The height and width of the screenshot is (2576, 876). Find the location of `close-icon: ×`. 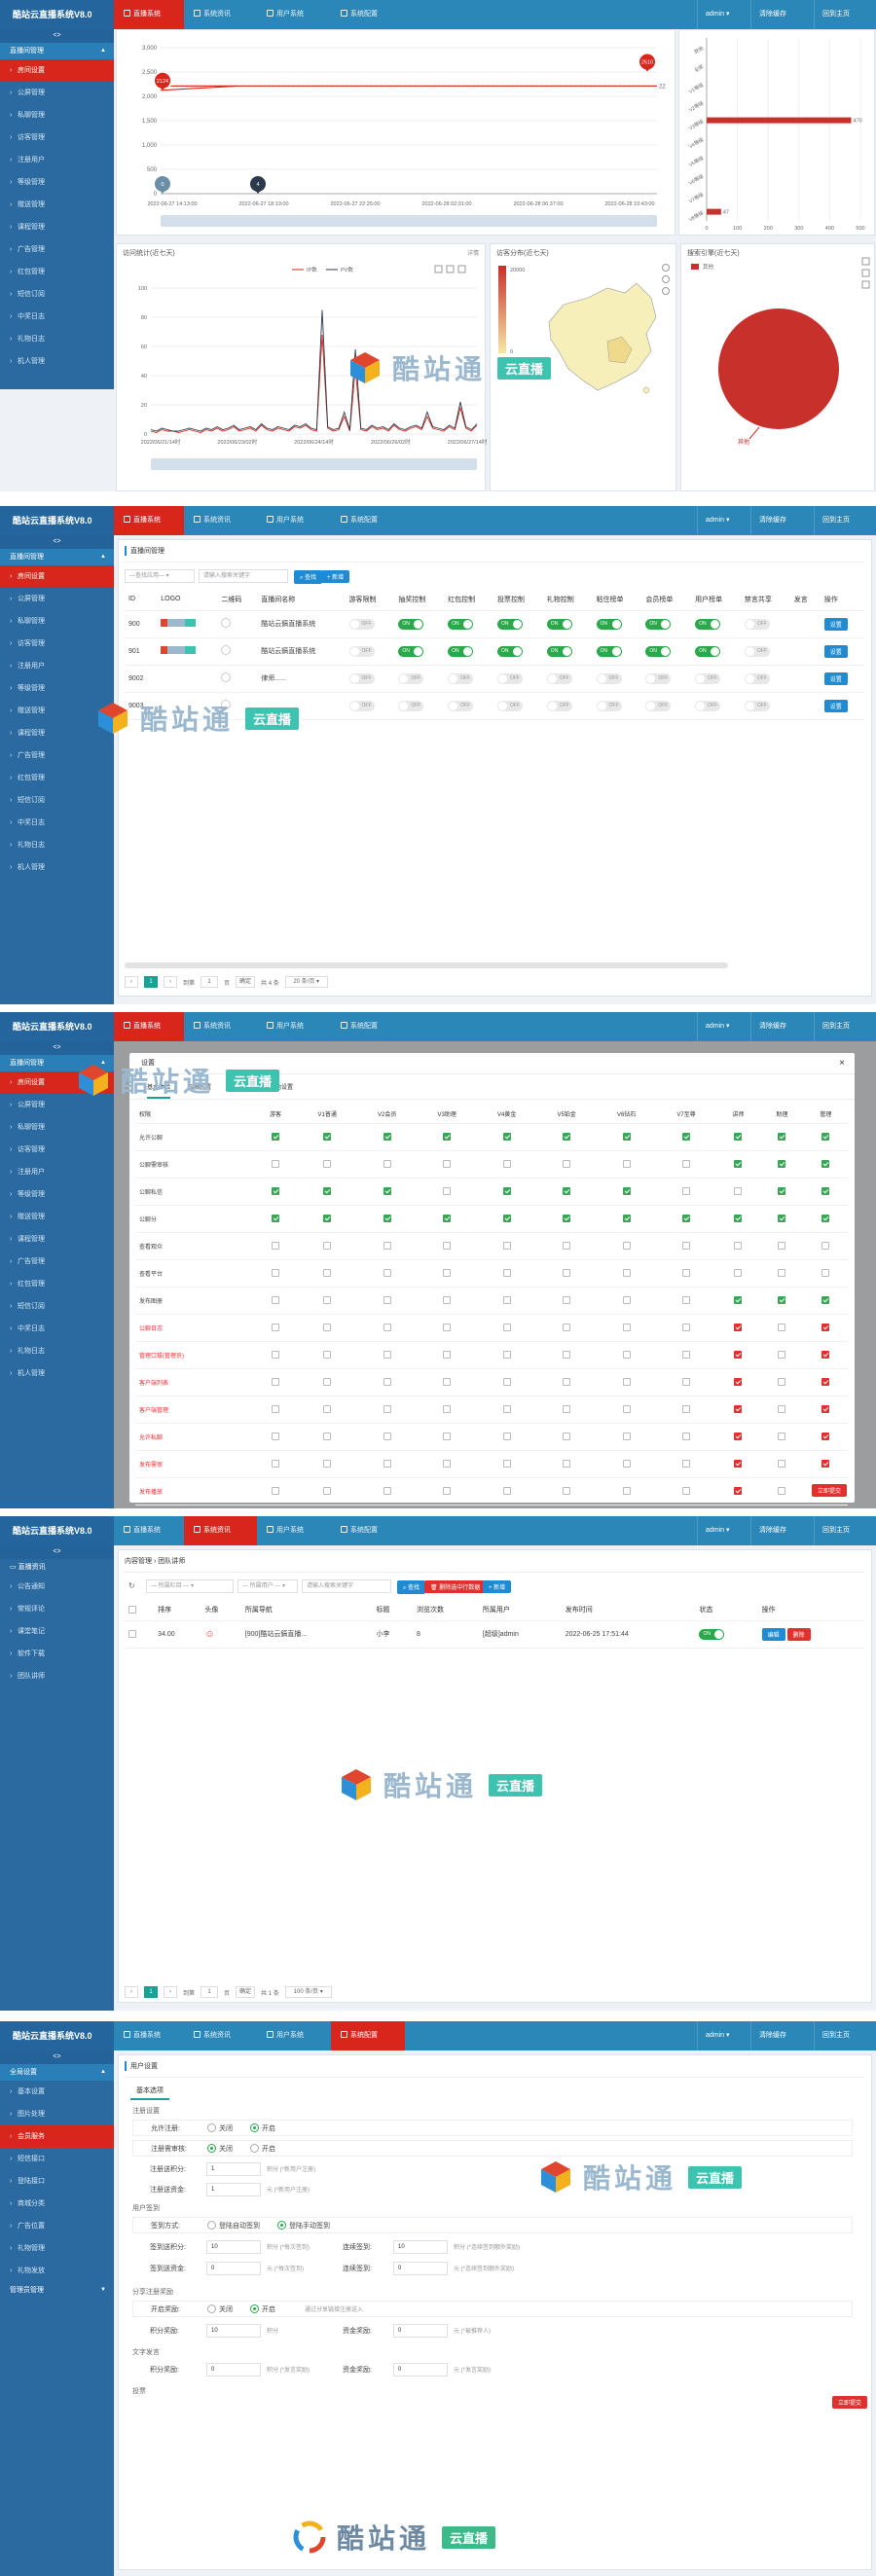

close-icon: × is located at coordinates (842, 1063).